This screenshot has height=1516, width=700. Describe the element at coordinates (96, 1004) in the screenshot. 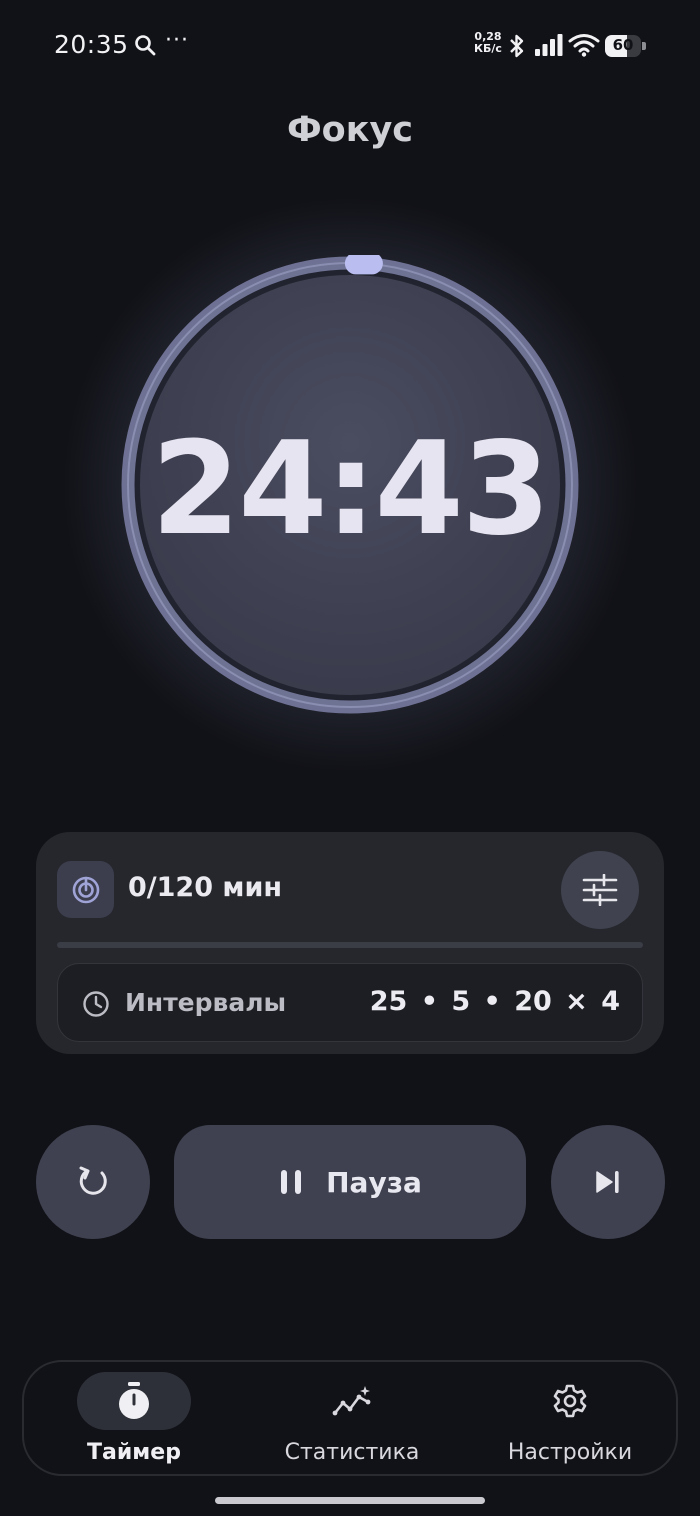

I see `clock-icon` at that location.